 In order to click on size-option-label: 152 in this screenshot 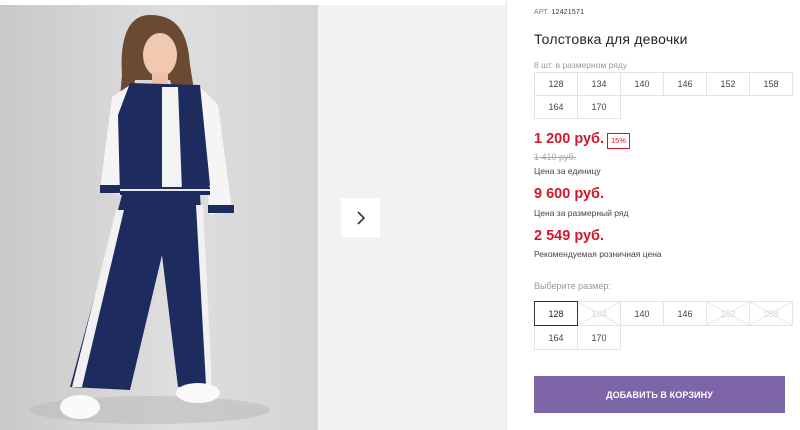, I will do `click(728, 313)`.